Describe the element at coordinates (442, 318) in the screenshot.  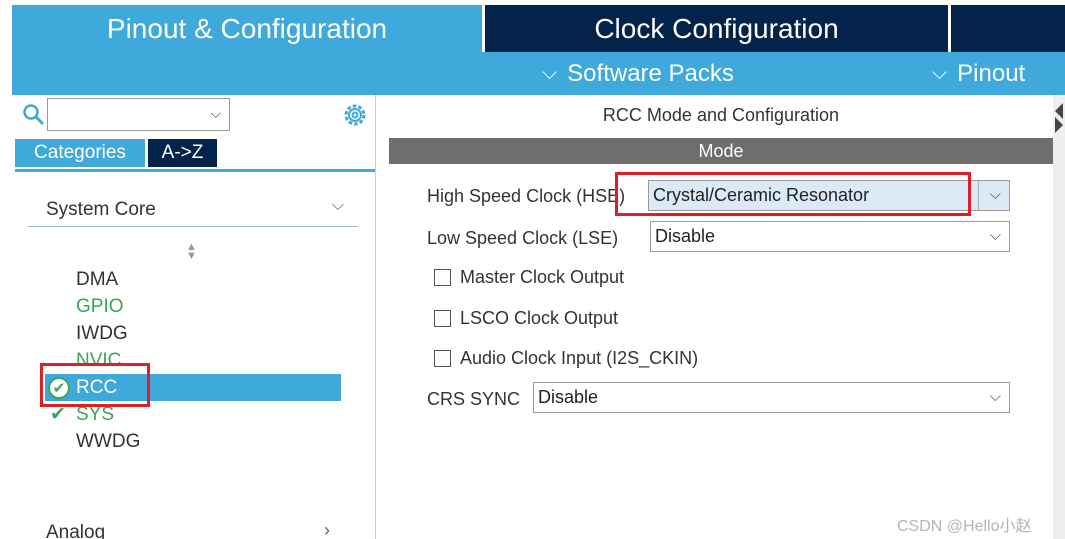
I see `lsco-clock-output-checkbox` at that location.